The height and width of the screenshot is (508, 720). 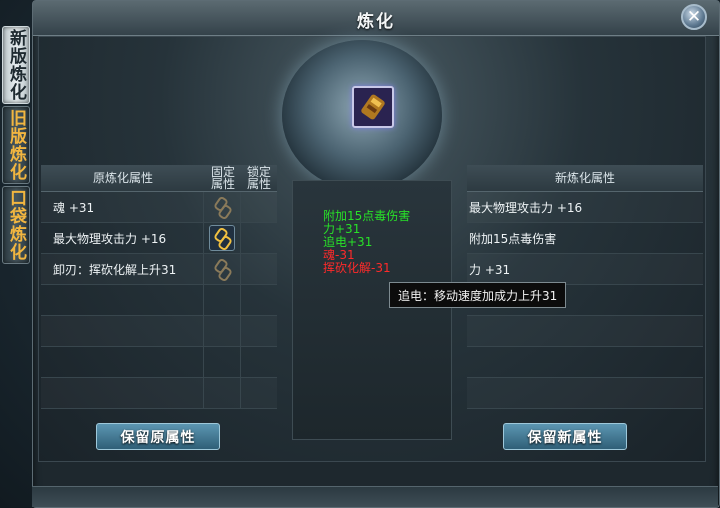 I want to click on new-attr-value: 最大物理攻击力 +16, so click(x=526, y=207).